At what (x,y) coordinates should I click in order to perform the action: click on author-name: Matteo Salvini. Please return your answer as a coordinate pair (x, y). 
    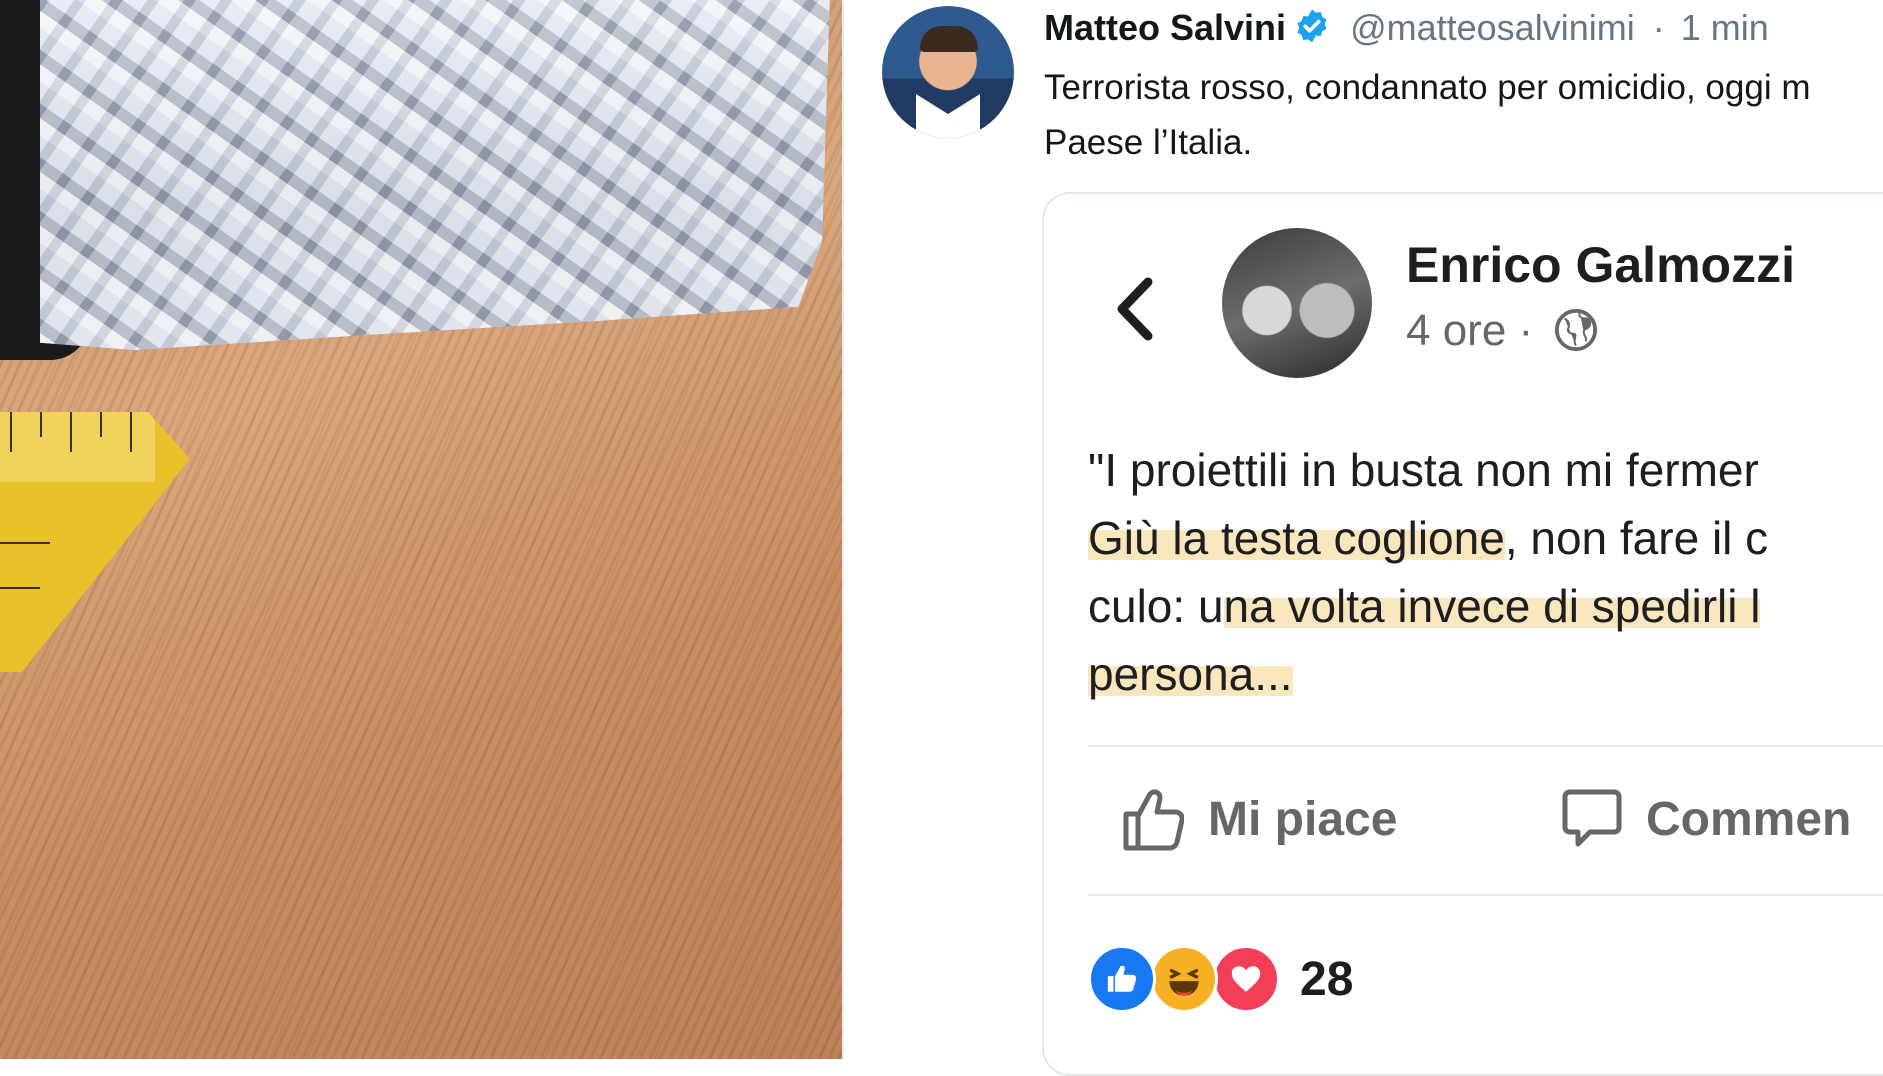
    Looking at the image, I should click on (1165, 27).